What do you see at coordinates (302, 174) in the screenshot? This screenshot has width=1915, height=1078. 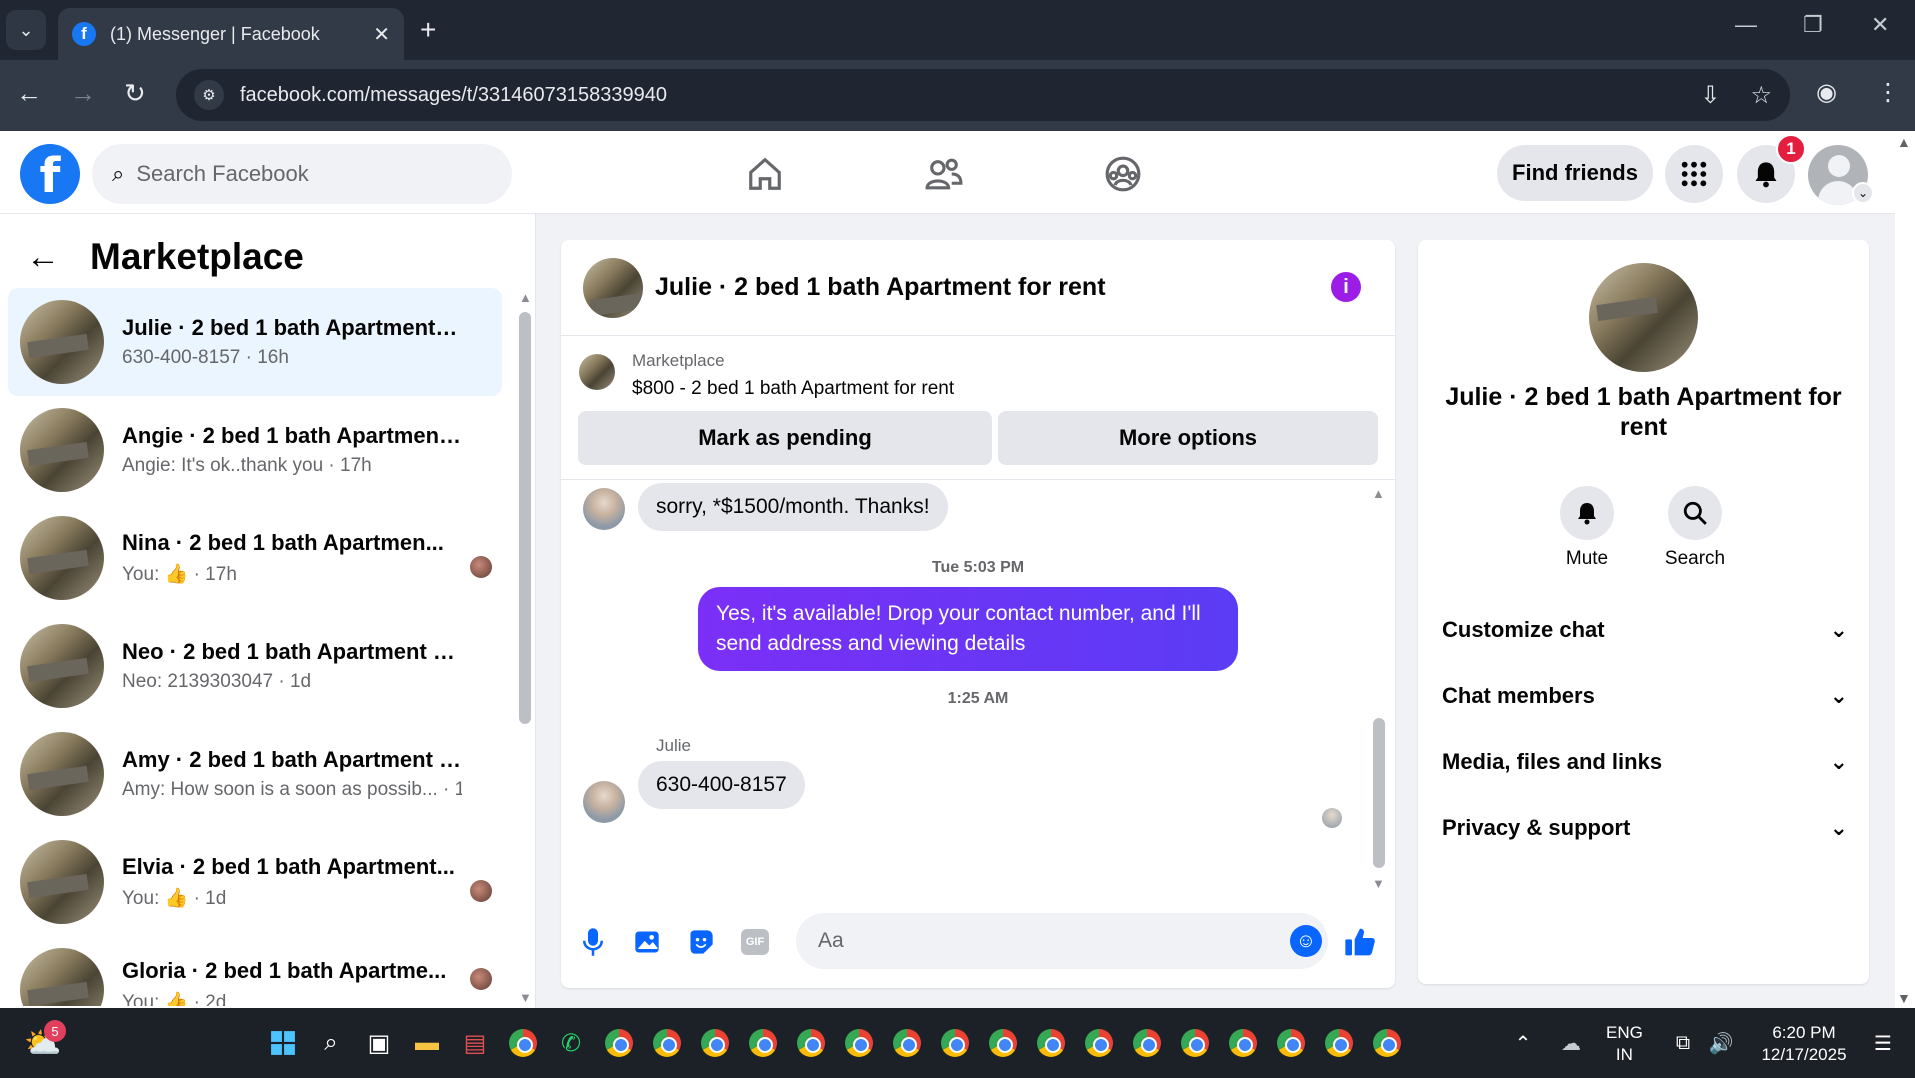 I see `search-facebook-input: ⌕ Search Facebook` at bounding box center [302, 174].